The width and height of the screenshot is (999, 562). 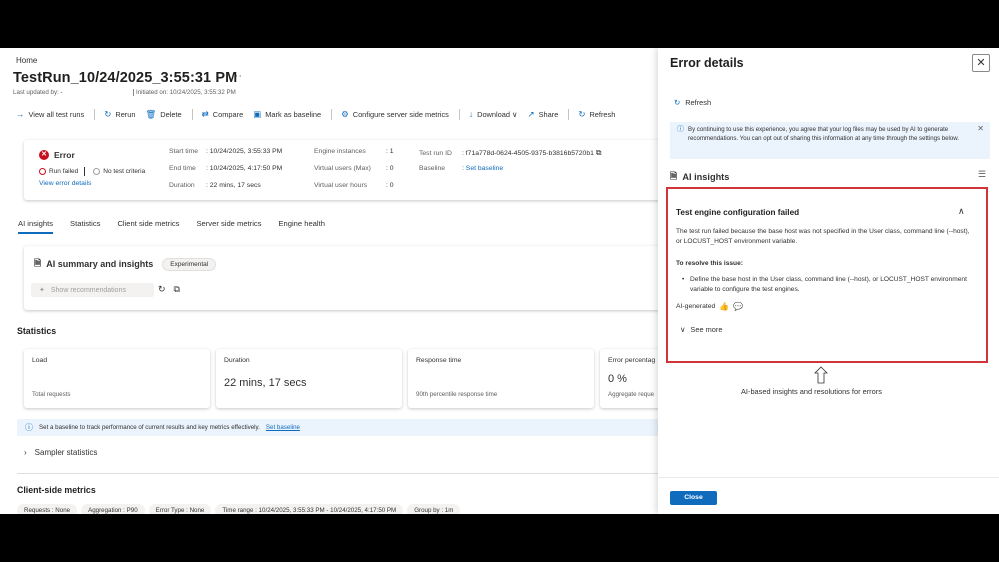 What do you see at coordinates (354, 185) in the screenshot?
I see `virtual-user-hours: Virtual user hours: 0` at bounding box center [354, 185].